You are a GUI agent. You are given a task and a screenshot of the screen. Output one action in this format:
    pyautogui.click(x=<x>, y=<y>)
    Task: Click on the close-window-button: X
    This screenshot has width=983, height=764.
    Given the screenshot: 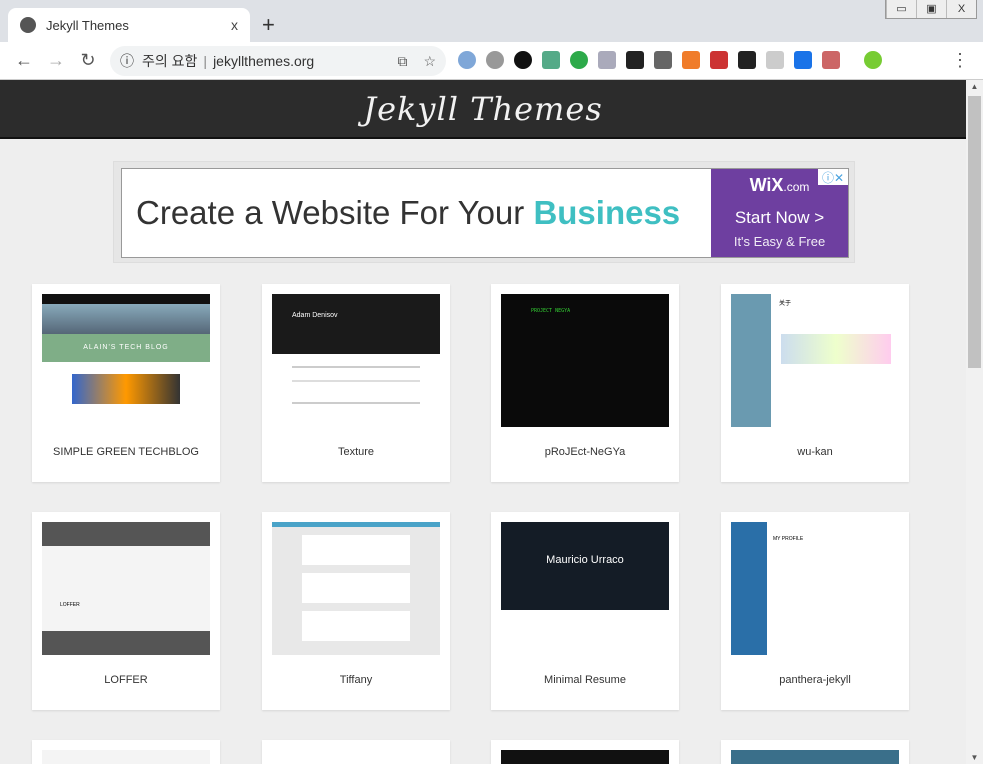 What is the action you would take?
    pyautogui.click(x=961, y=9)
    